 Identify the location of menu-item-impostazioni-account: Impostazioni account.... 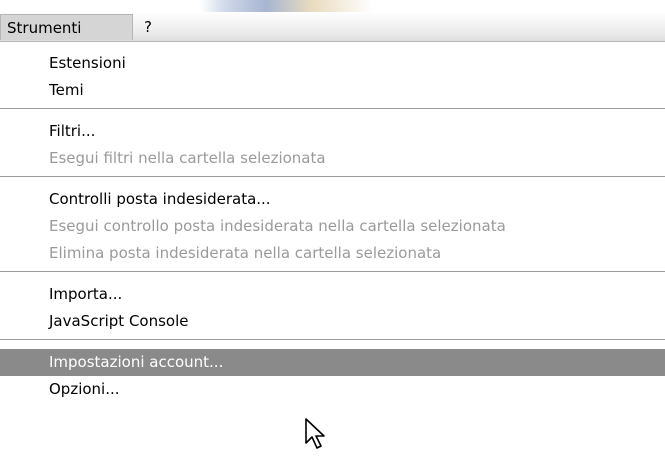
(332, 362).